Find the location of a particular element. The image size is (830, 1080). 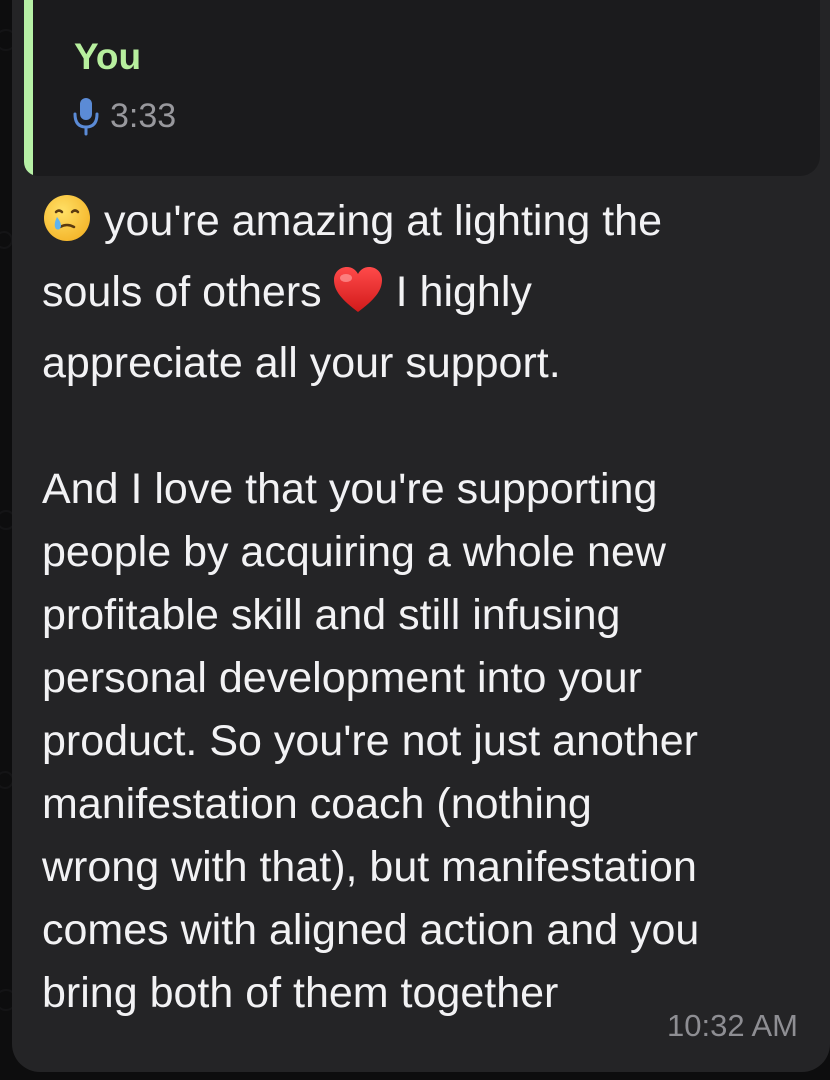

face-holding-back-tears-icon is located at coordinates (67, 227).